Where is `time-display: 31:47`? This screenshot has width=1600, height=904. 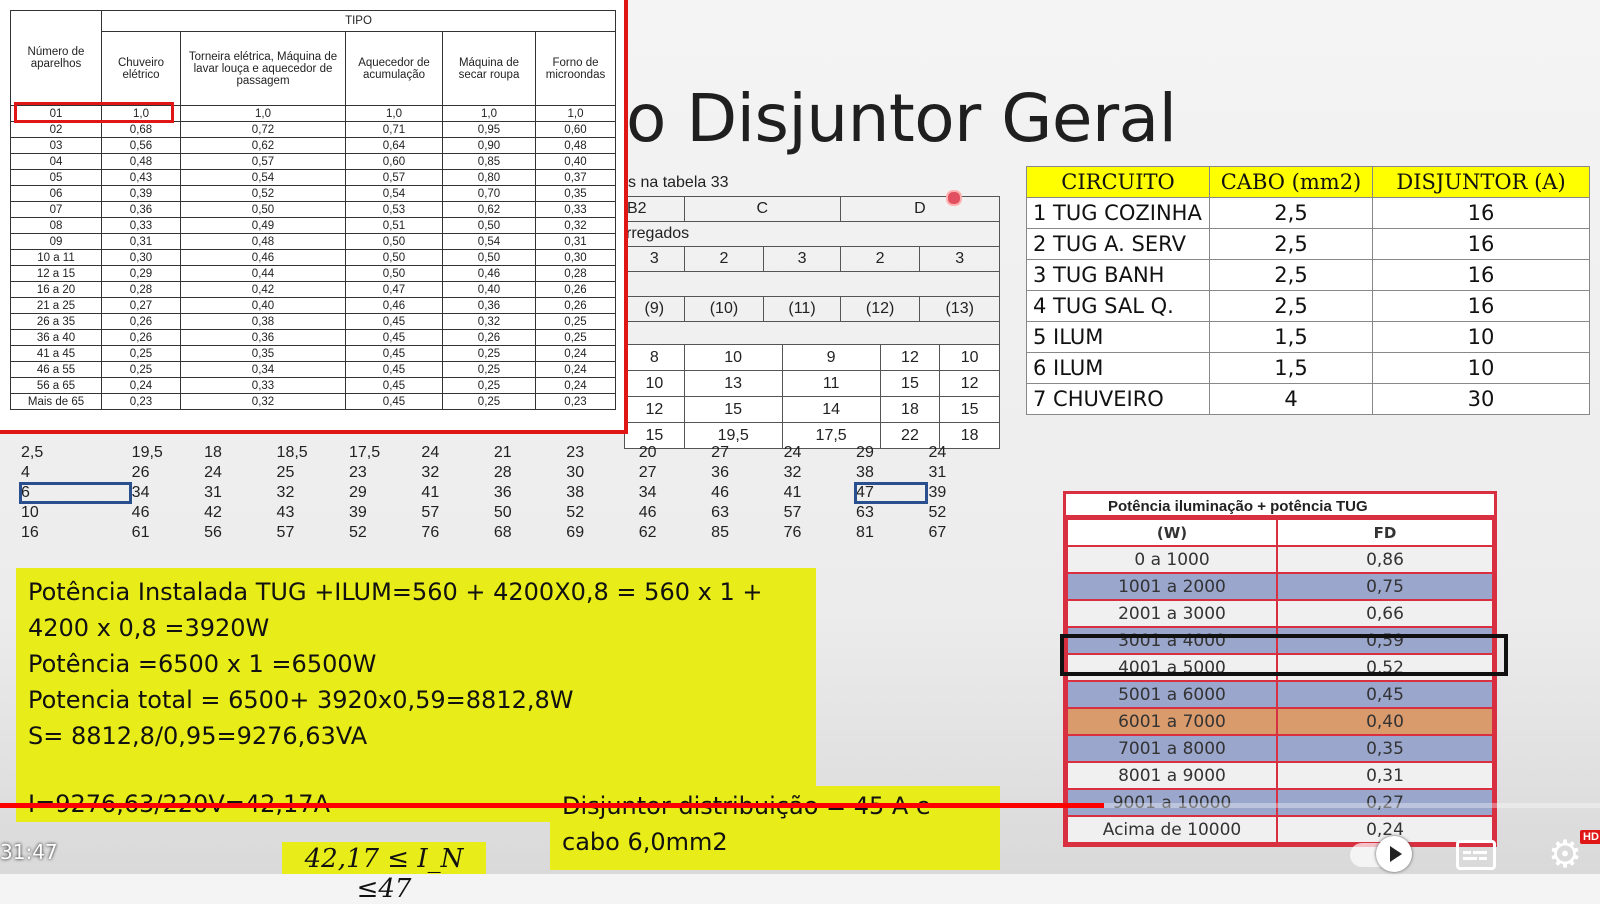
time-display: 31:47 is located at coordinates (29, 852).